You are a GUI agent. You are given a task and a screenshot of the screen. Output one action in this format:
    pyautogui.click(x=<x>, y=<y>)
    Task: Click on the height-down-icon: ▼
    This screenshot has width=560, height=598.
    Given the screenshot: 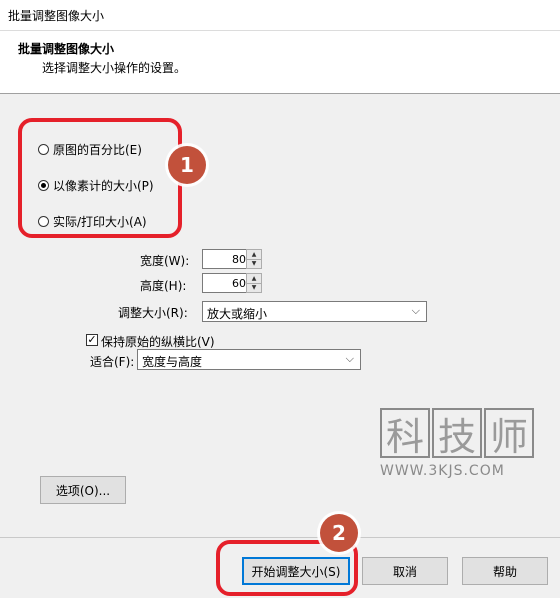 What is the action you would take?
    pyautogui.click(x=254, y=287)
    